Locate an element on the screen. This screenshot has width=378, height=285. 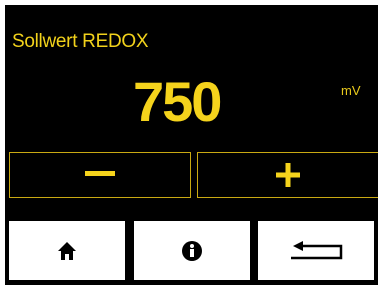
home-icon is located at coordinates (67, 251).